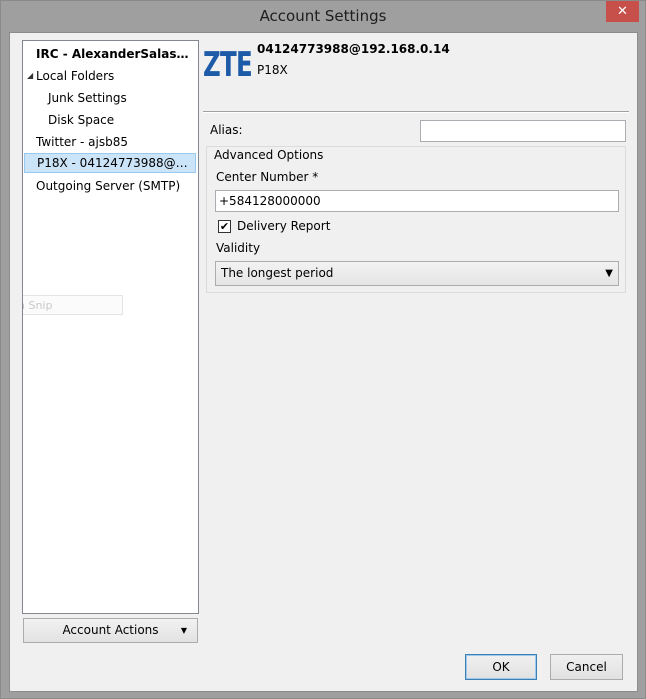 The height and width of the screenshot is (699, 646). I want to click on title-bar: Account Settings ✕, so click(323, 16).